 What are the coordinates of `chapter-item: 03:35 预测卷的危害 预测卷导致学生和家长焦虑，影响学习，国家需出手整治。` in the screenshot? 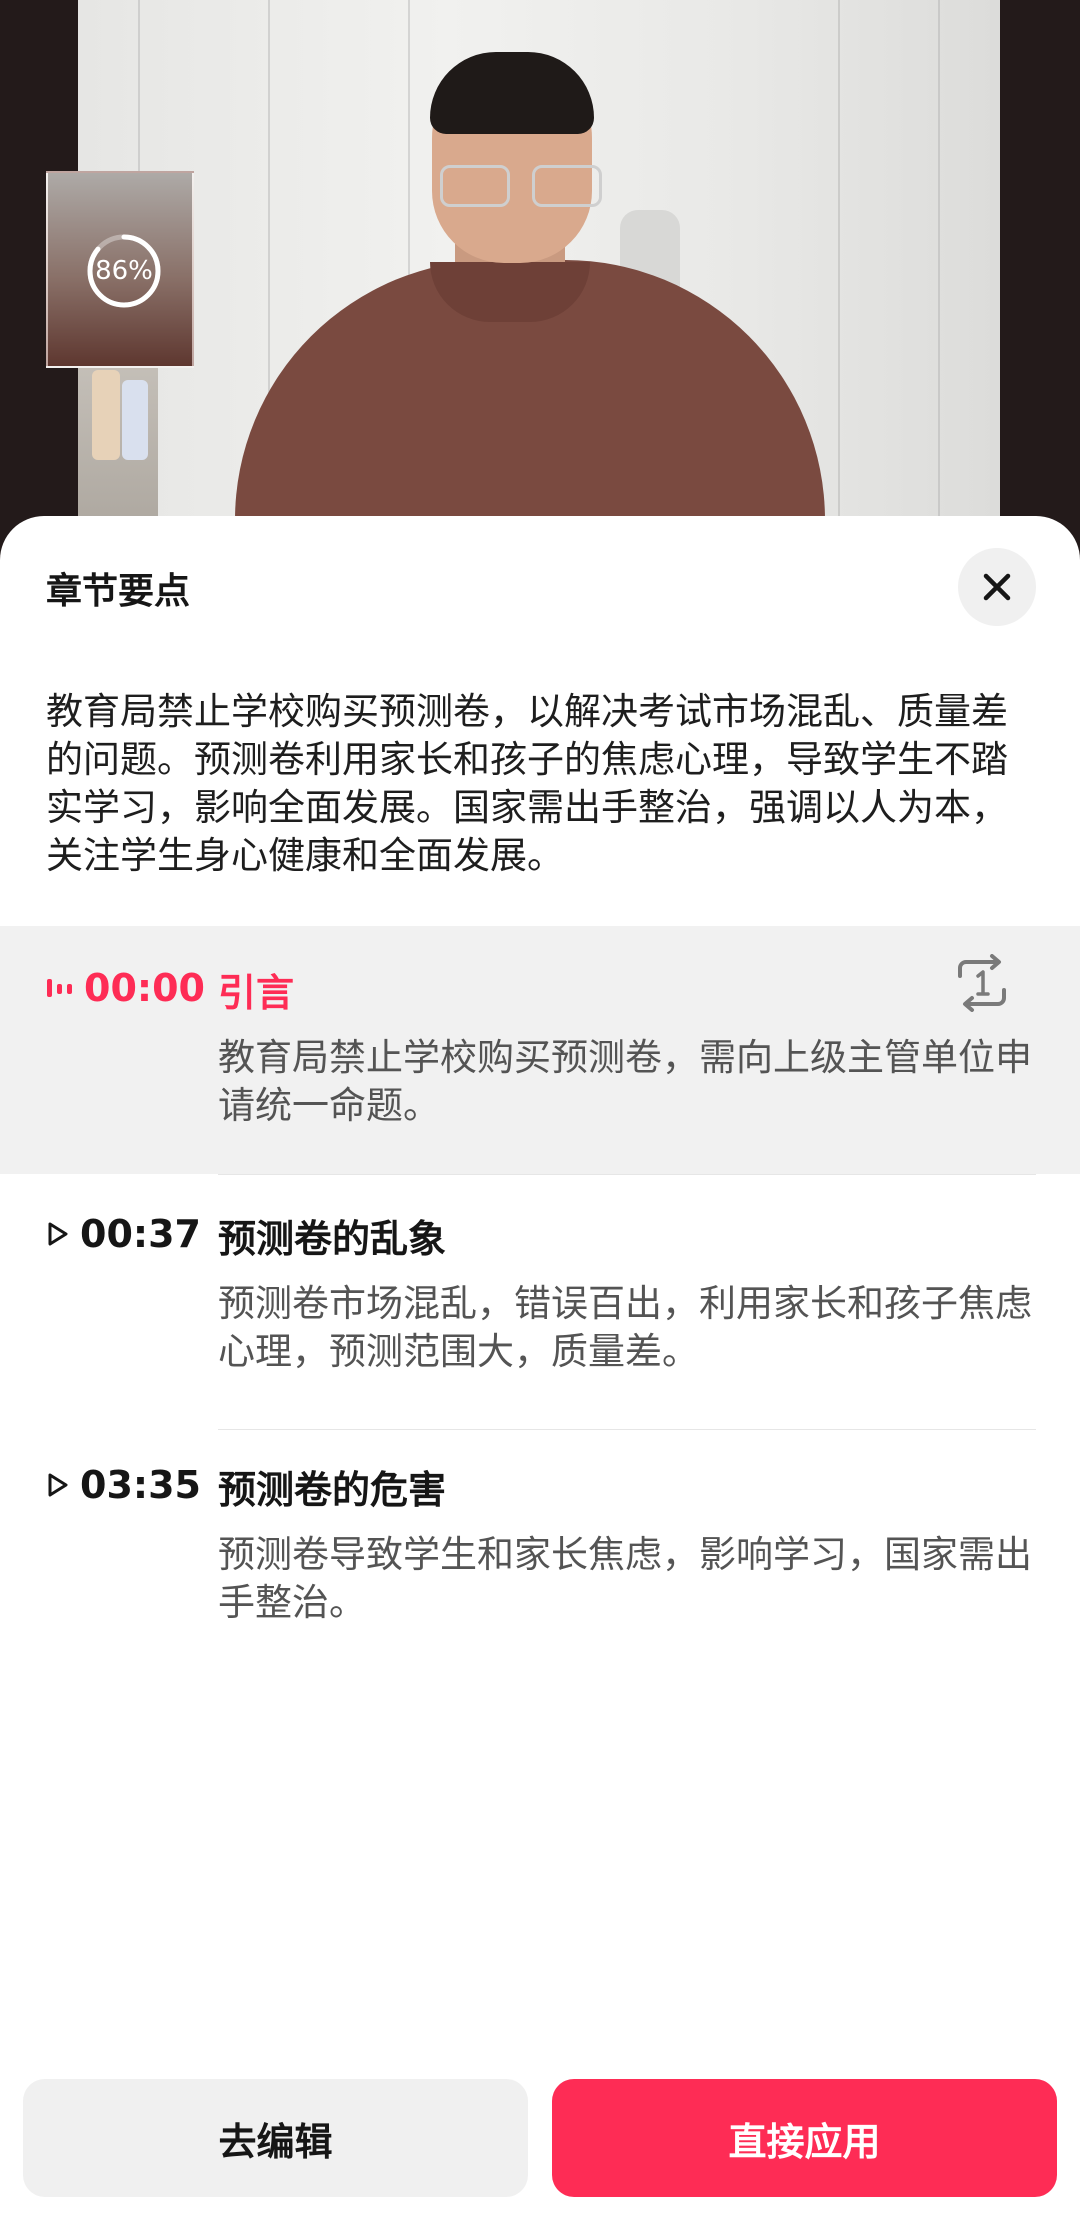 It's located at (540, 1556).